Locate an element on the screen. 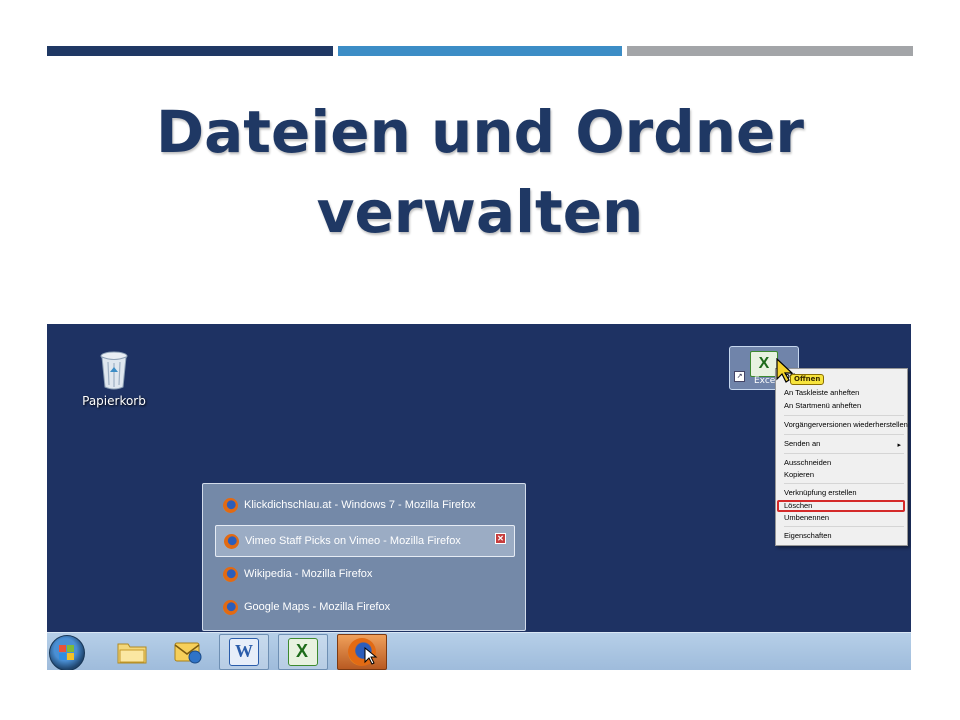 This screenshot has height=720, width=960. taskbar-outlook-button is located at coordinates (188, 652).